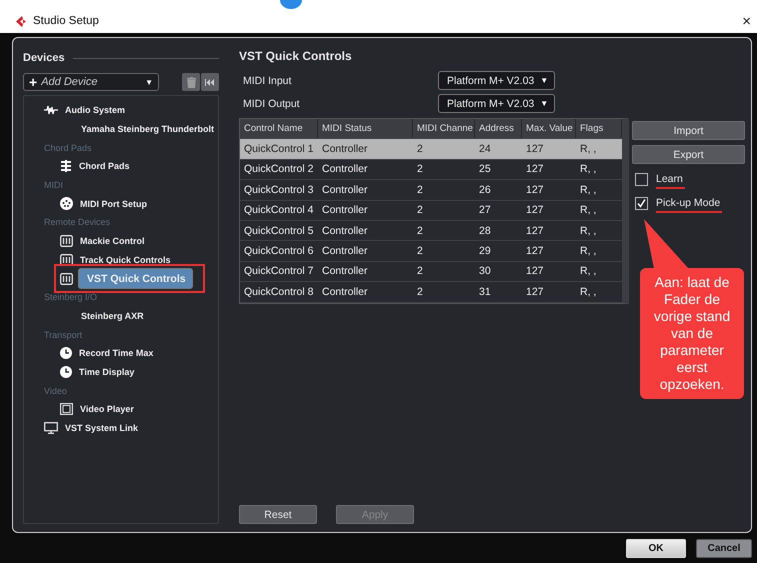 Image resolution: width=757 pixels, height=563 pixels. I want to click on table-row: QuickControl 8 Controller 2 31 127 R, ,, so click(431, 292).